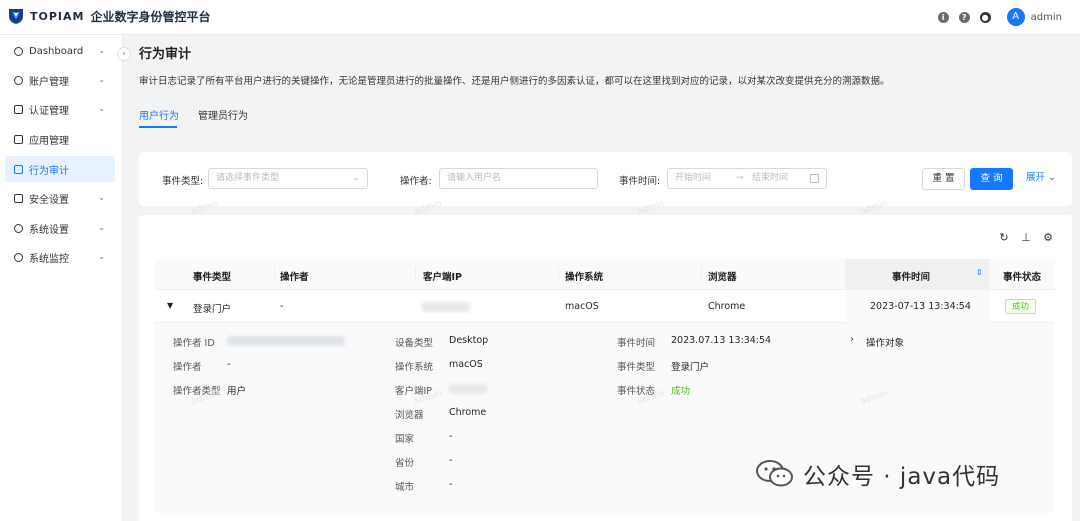 This screenshot has height=521, width=1080. I want to click on column-height-icon: ⊥, so click(1026, 238).